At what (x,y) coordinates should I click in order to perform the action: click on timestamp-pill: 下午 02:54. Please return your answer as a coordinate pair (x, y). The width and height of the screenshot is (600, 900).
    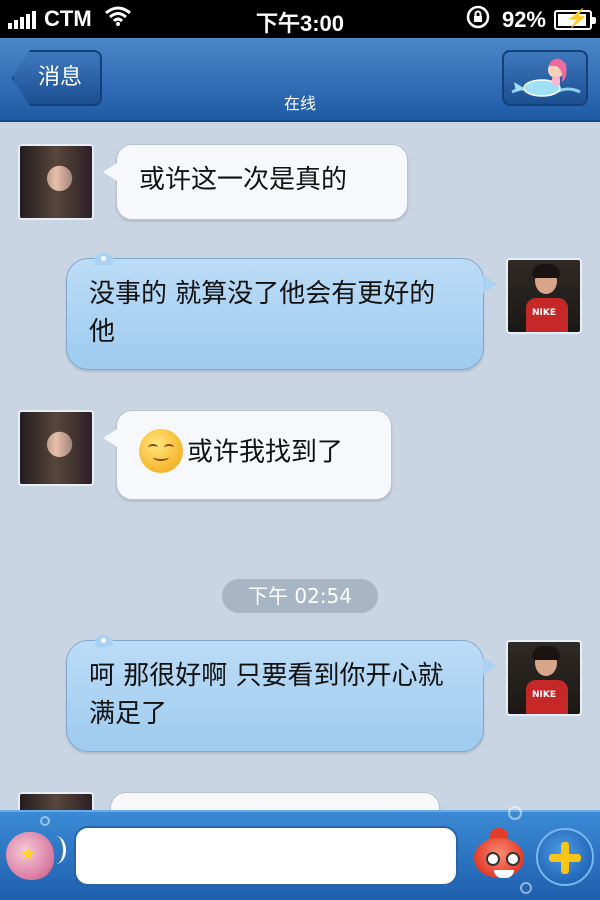
    Looking at the image, I should click on (300, 596).